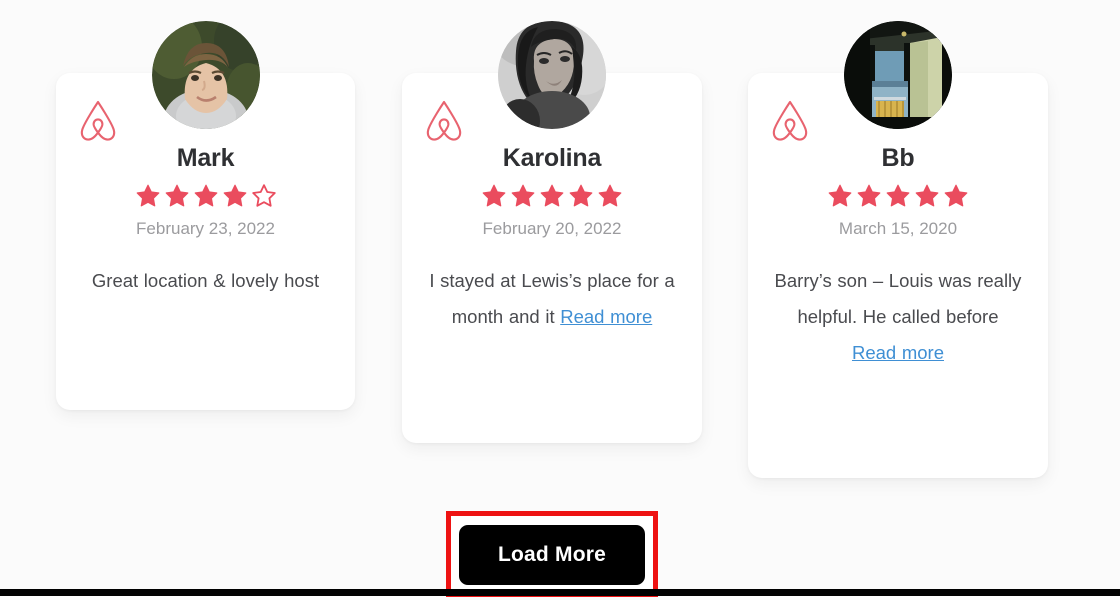  Describe the element at coordinates (560, 592) in the screenshot. I see `bottom-bar` at that location.